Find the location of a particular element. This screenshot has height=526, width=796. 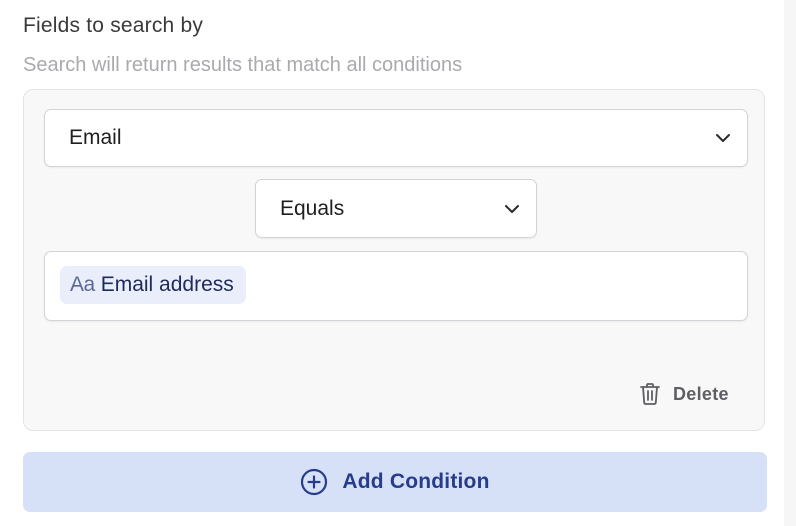

value-token-label: Email address is located at coordinates (167, 284).